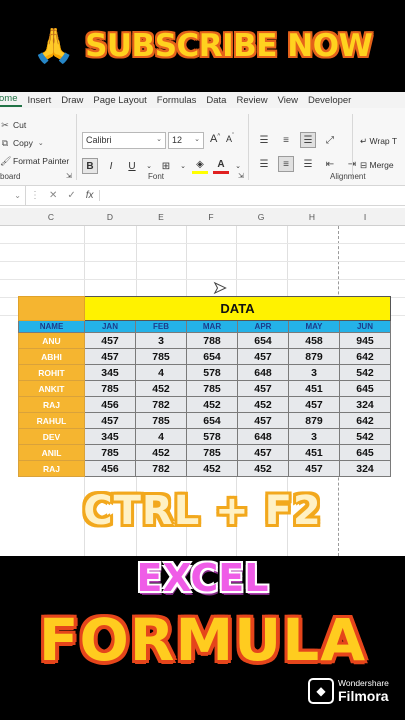  What do you see at coordinates (90, 195) in the screenshot?
I see `insert-function-icon: fx` at bounding box center [90, 195].